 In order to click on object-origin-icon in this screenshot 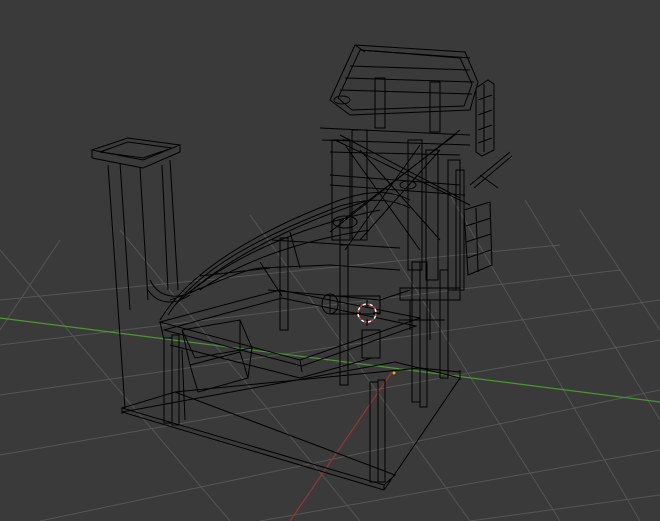, I will do `click(394, 373)`.